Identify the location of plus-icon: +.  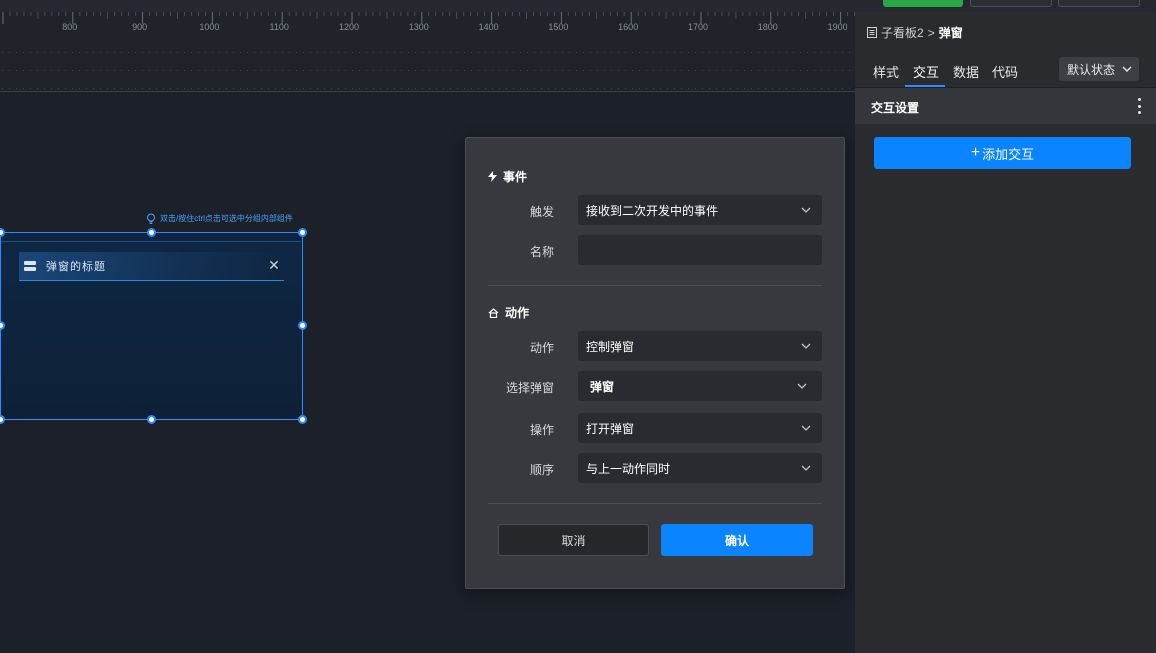
(975, 152).